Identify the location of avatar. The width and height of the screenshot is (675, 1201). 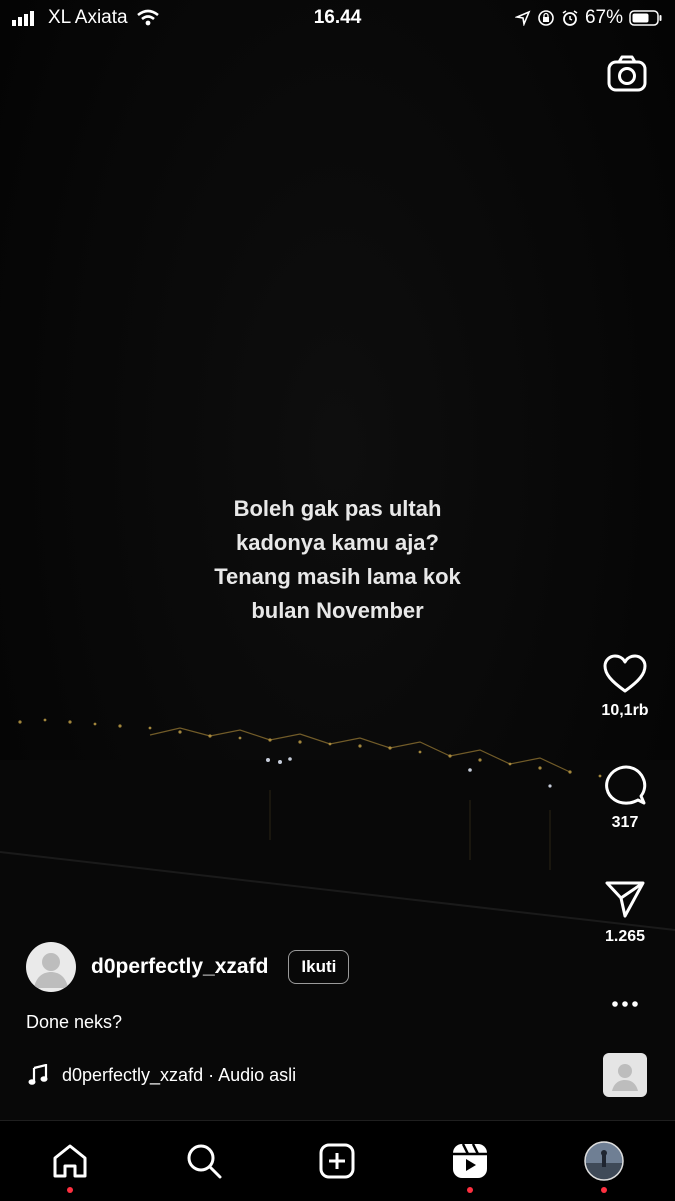
(51, 967).